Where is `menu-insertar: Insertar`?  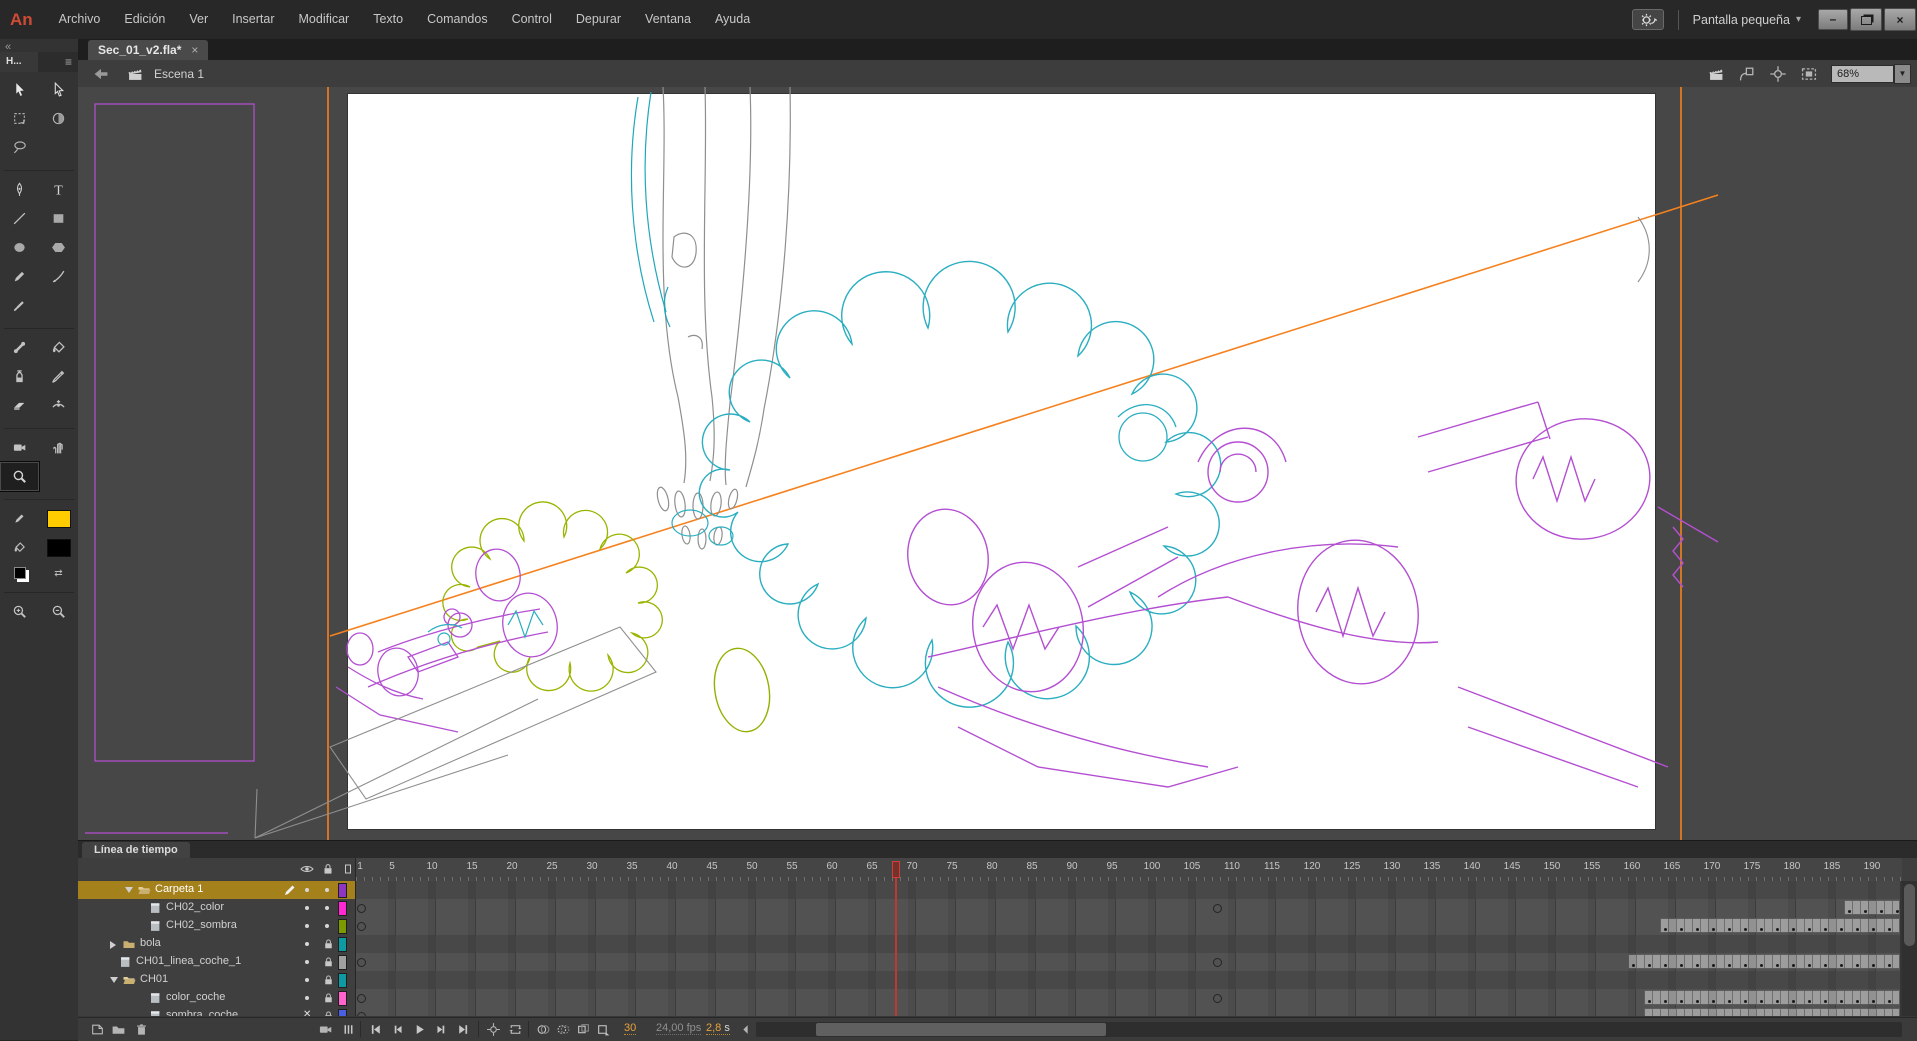
menu-insertar: Insertar is located at coordinates (253, 19).